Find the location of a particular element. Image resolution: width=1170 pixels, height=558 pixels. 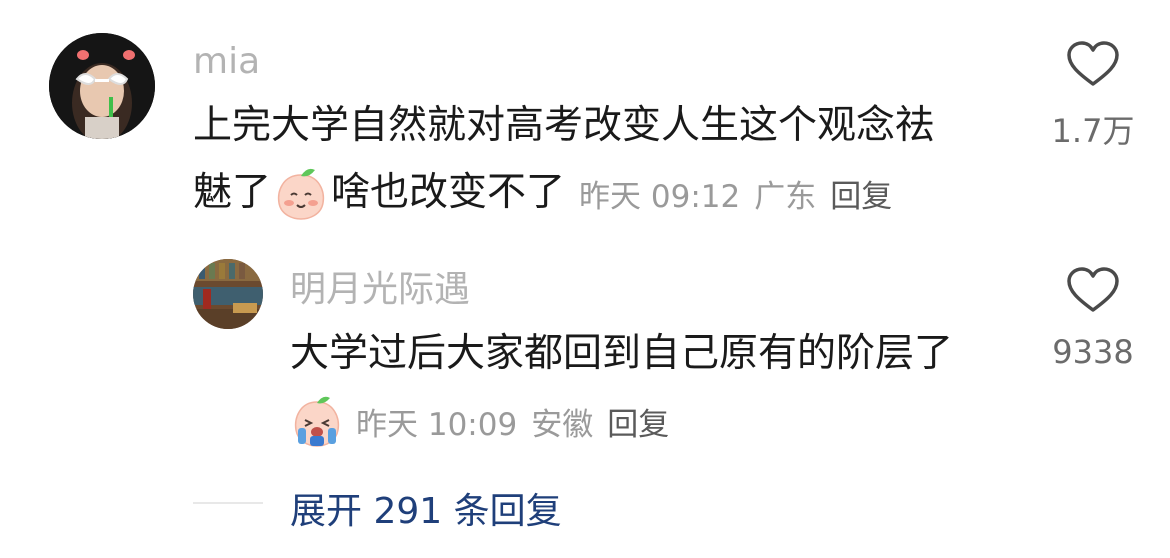

comment-line-2: 魅了 啥也改变不了 昨天 09:12 广东 回复 is located at coordinates (542, 193).